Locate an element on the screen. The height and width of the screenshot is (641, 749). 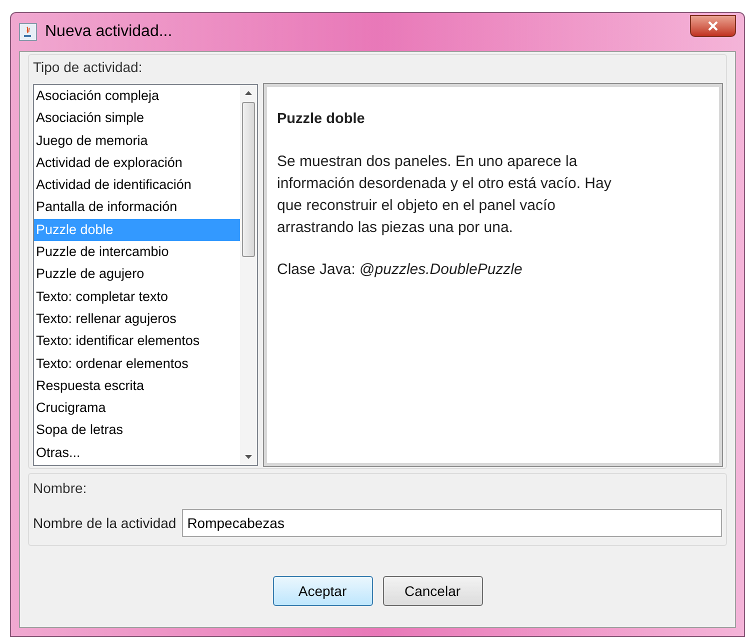
java-cup-icon is located at coordinates (28, 32).